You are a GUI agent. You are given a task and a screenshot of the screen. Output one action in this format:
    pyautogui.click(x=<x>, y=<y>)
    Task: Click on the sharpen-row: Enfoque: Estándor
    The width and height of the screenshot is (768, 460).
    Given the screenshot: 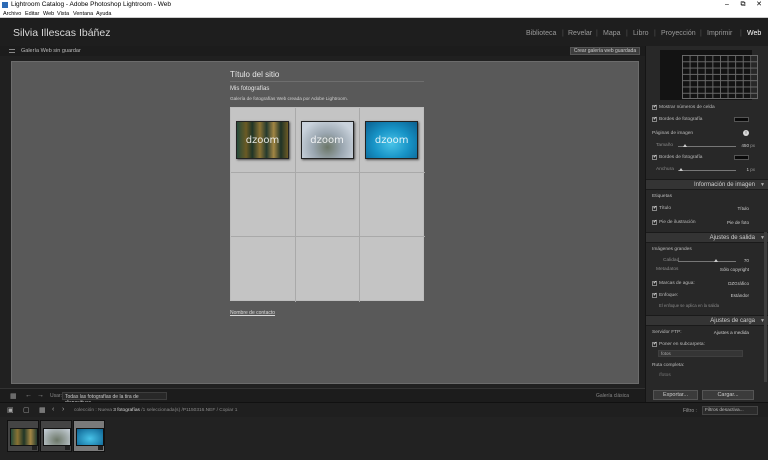 What is the action you would take?
    pyautogui.click(x=707, y=296)
    